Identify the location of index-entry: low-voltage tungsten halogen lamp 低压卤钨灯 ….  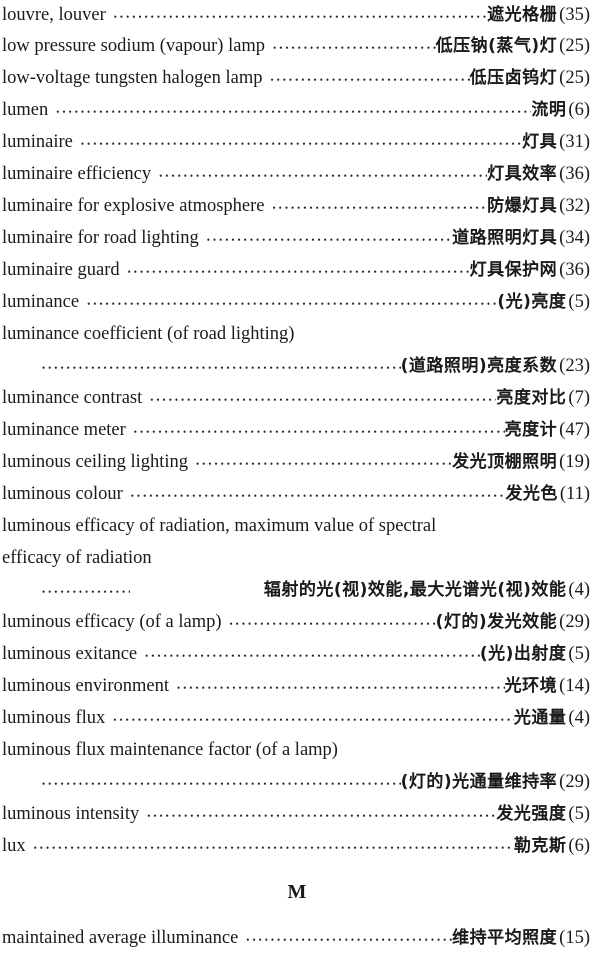
(296, 78).